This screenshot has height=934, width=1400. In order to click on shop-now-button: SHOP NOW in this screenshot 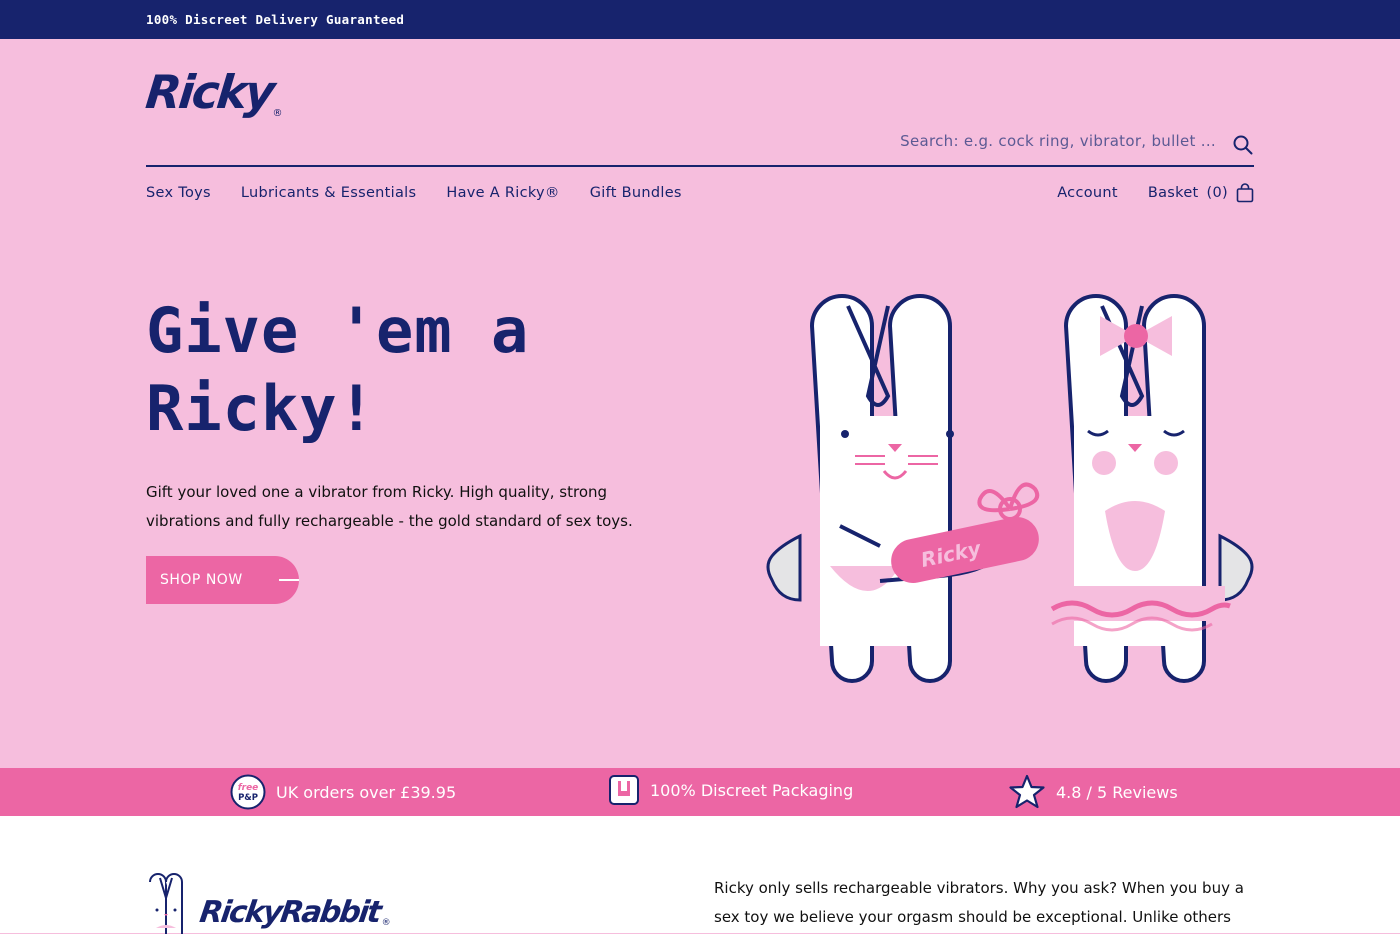, I will do `click(222, 580)`.